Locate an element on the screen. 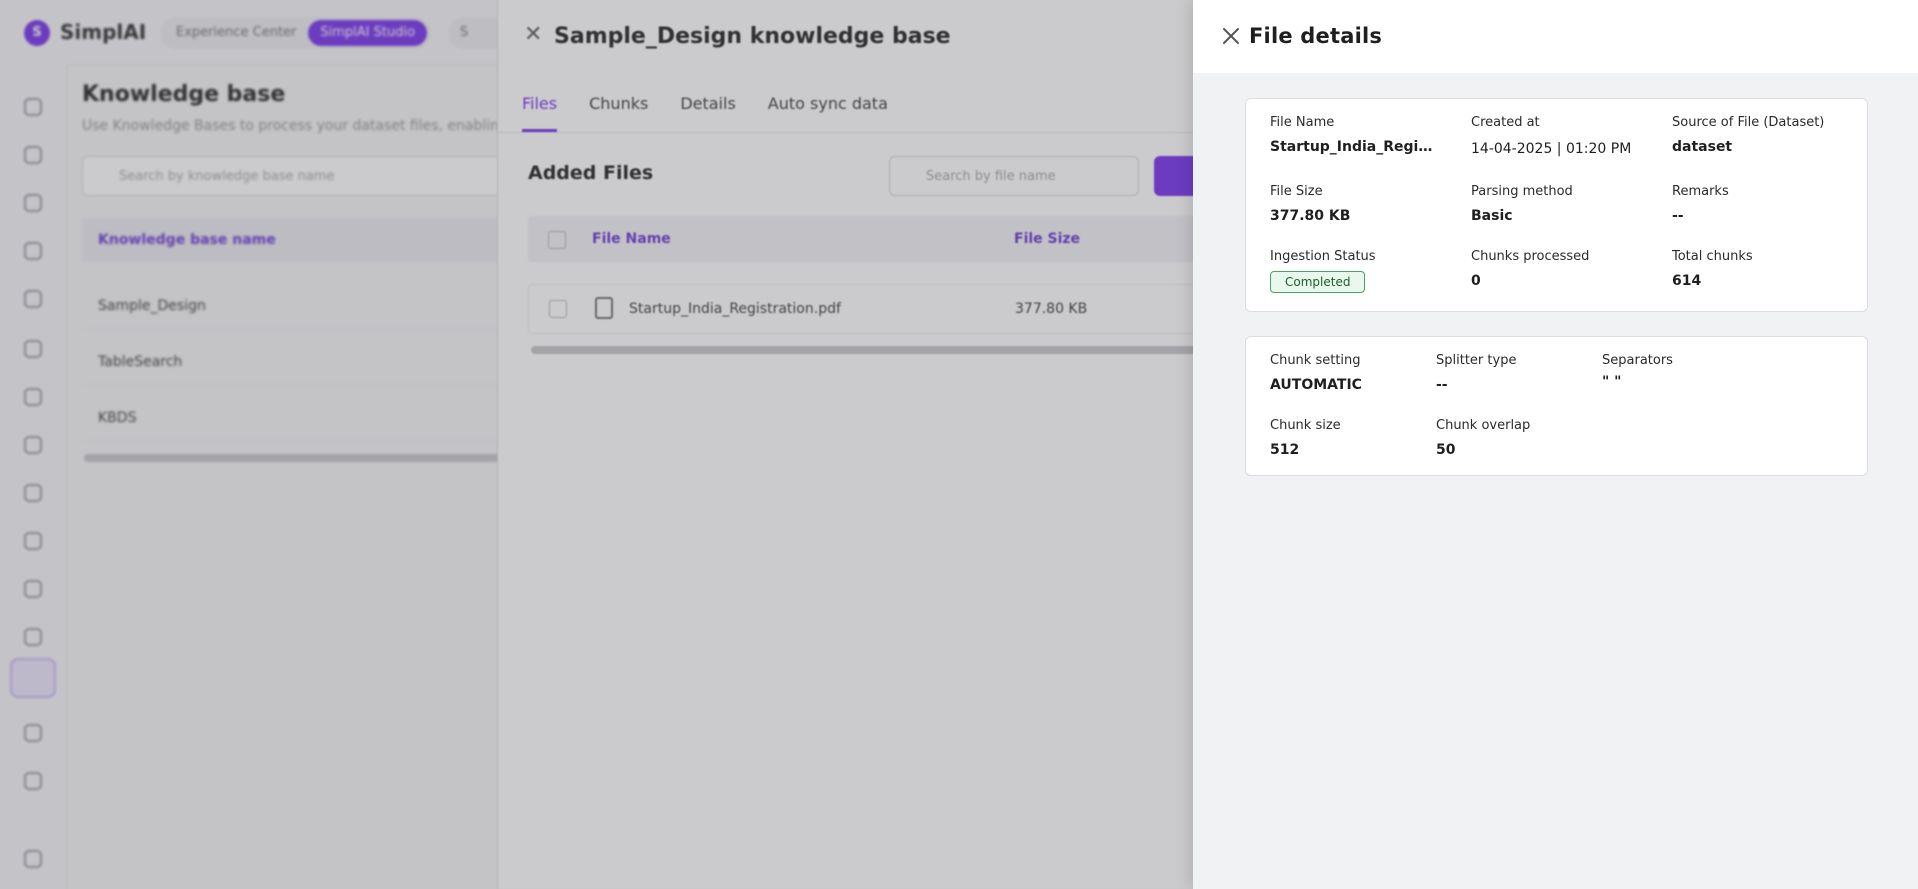  splitter-type-label: Splitter type is located at coordinates (1476, 360).